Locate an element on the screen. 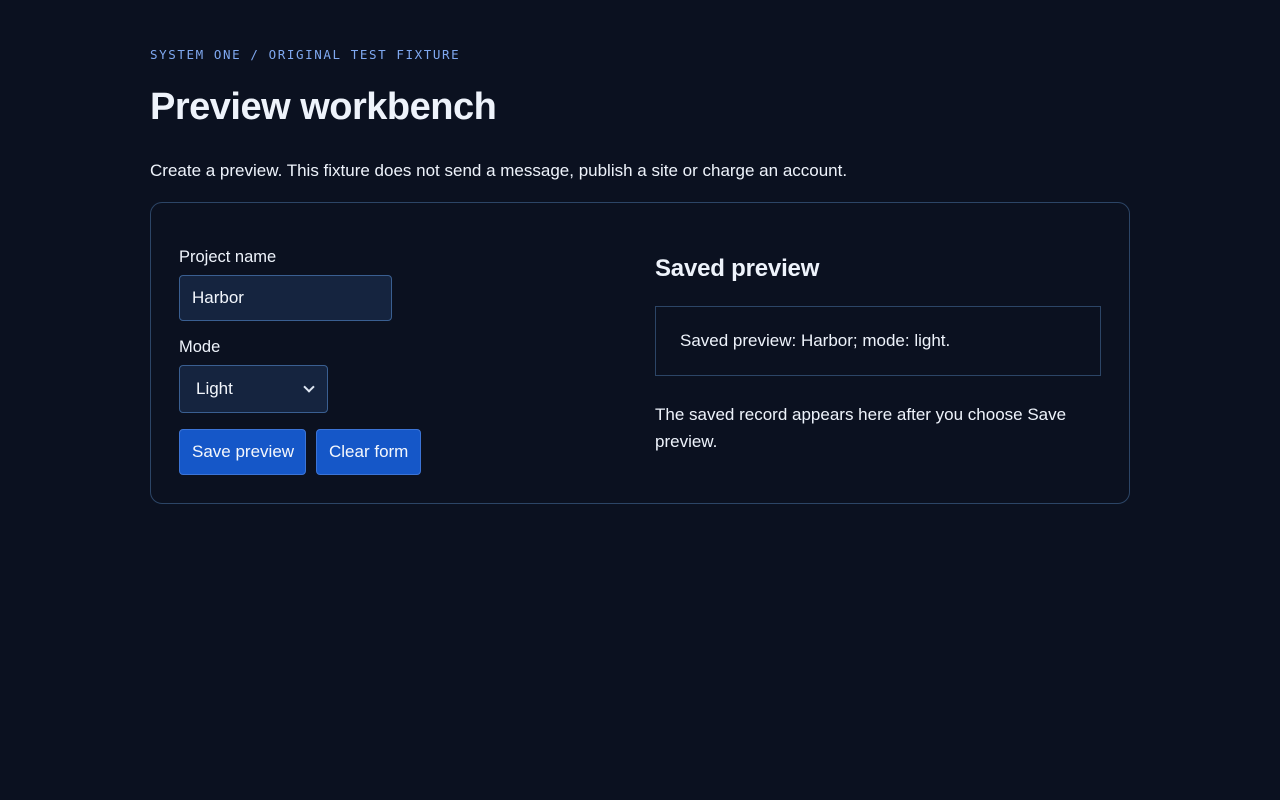 The width and height of the screenshot is (1280, 800). saved-preview-text: Saved preview: Harbor; mode: light. is located at coordinates (815, 340).